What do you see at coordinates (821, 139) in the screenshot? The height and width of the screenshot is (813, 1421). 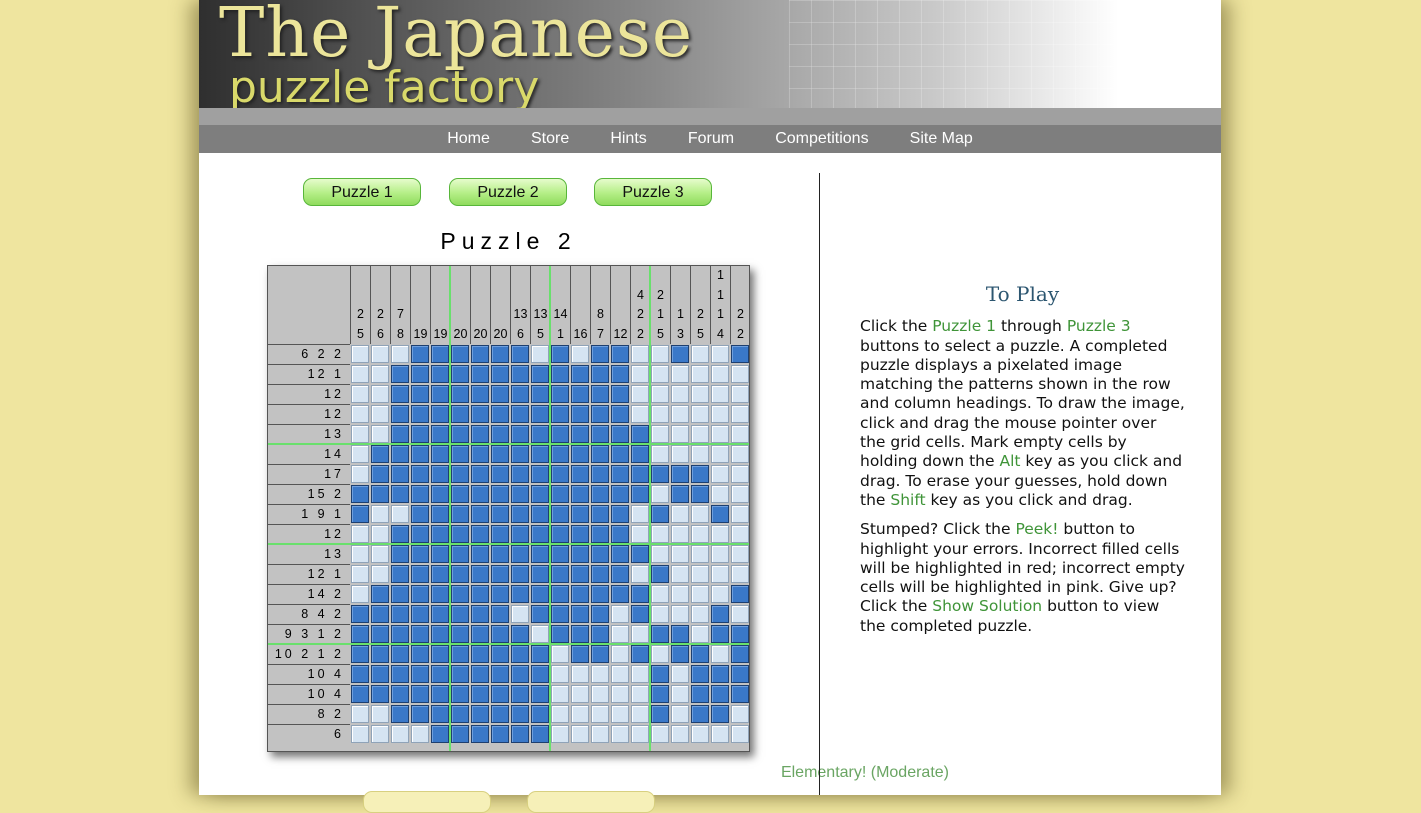 I see `nav-competitions: Competitions` at bounding box center [821, 139].